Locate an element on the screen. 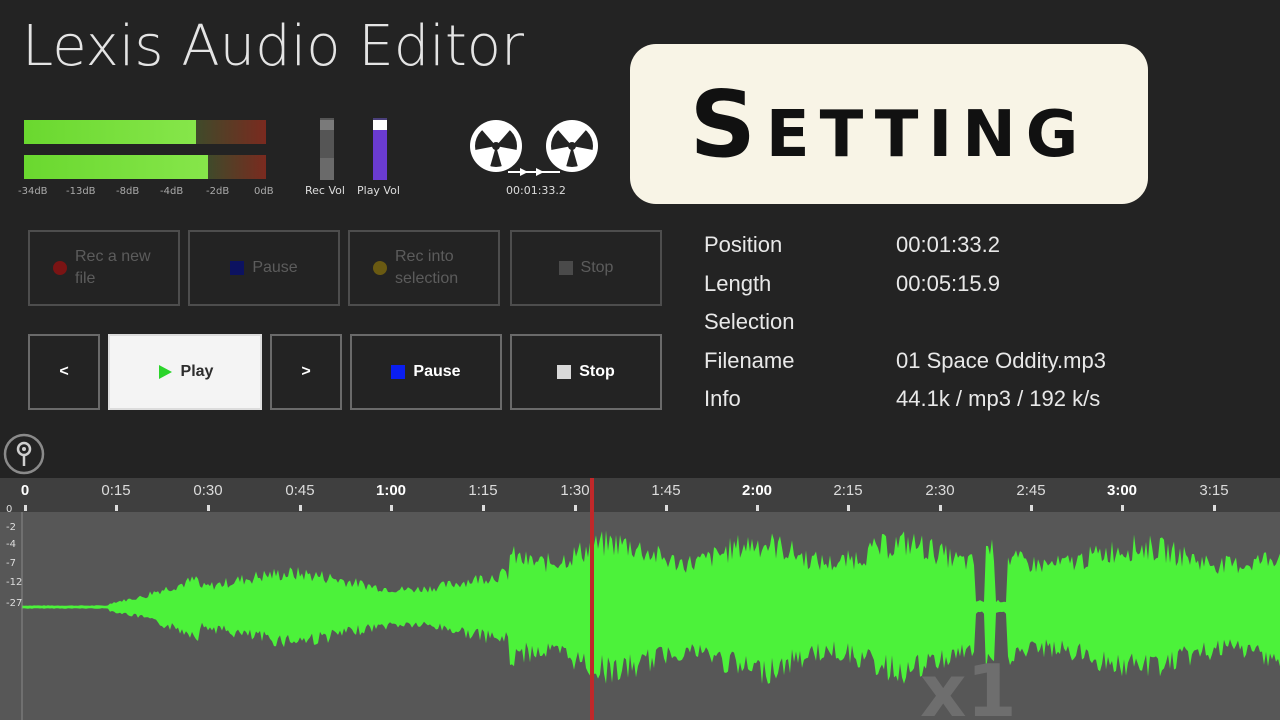 This screenshot has width=1280, height=720. db-axis-label: -27 is located at coordinates (14, 603).